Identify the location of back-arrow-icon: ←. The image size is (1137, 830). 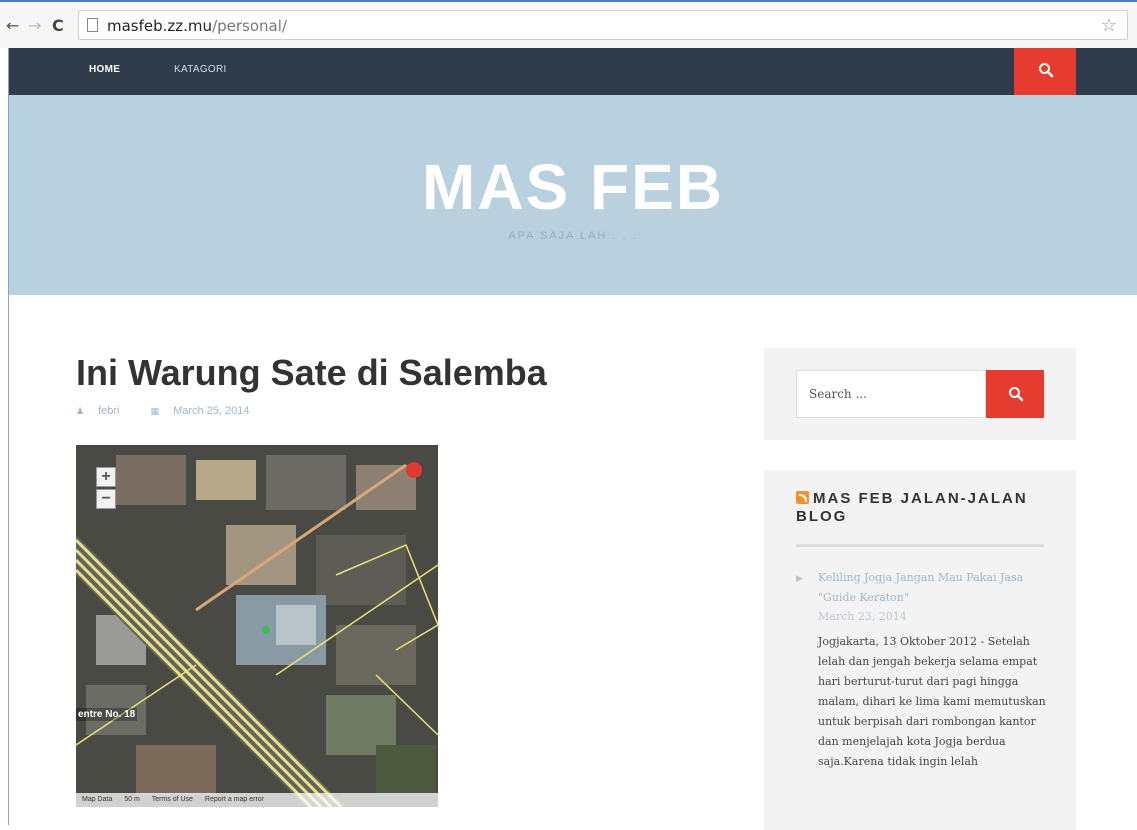
(12, 25).